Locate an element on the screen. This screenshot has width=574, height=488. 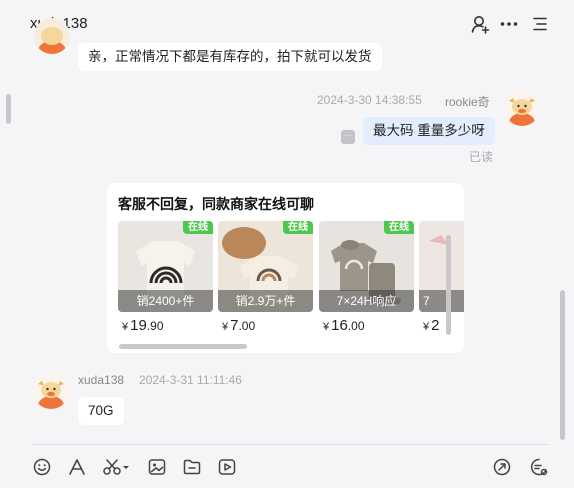
product-price: ¥16.00 is located at coordinates (344, 325).